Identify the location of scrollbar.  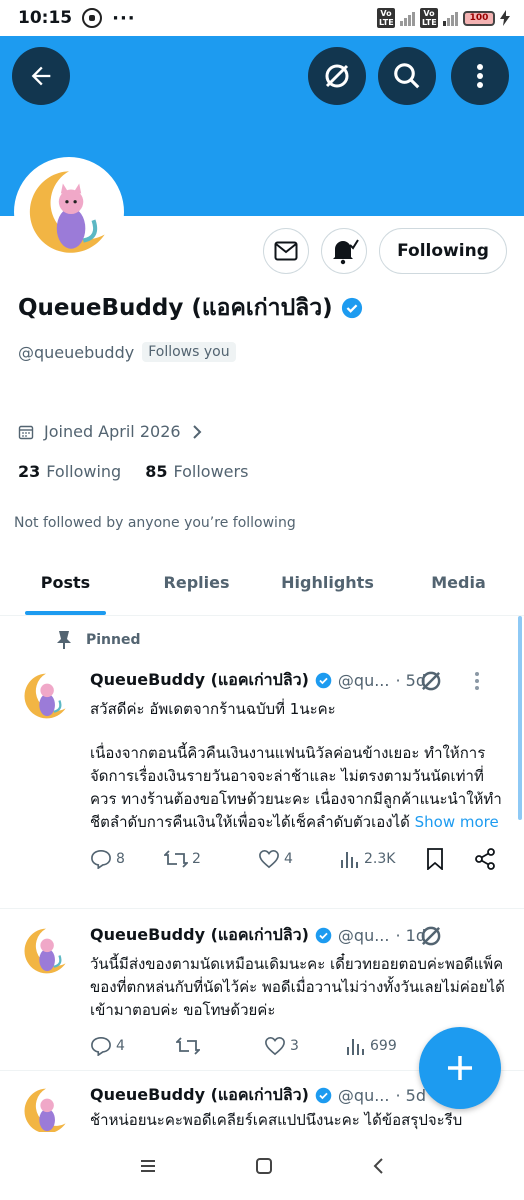
(520, 718).